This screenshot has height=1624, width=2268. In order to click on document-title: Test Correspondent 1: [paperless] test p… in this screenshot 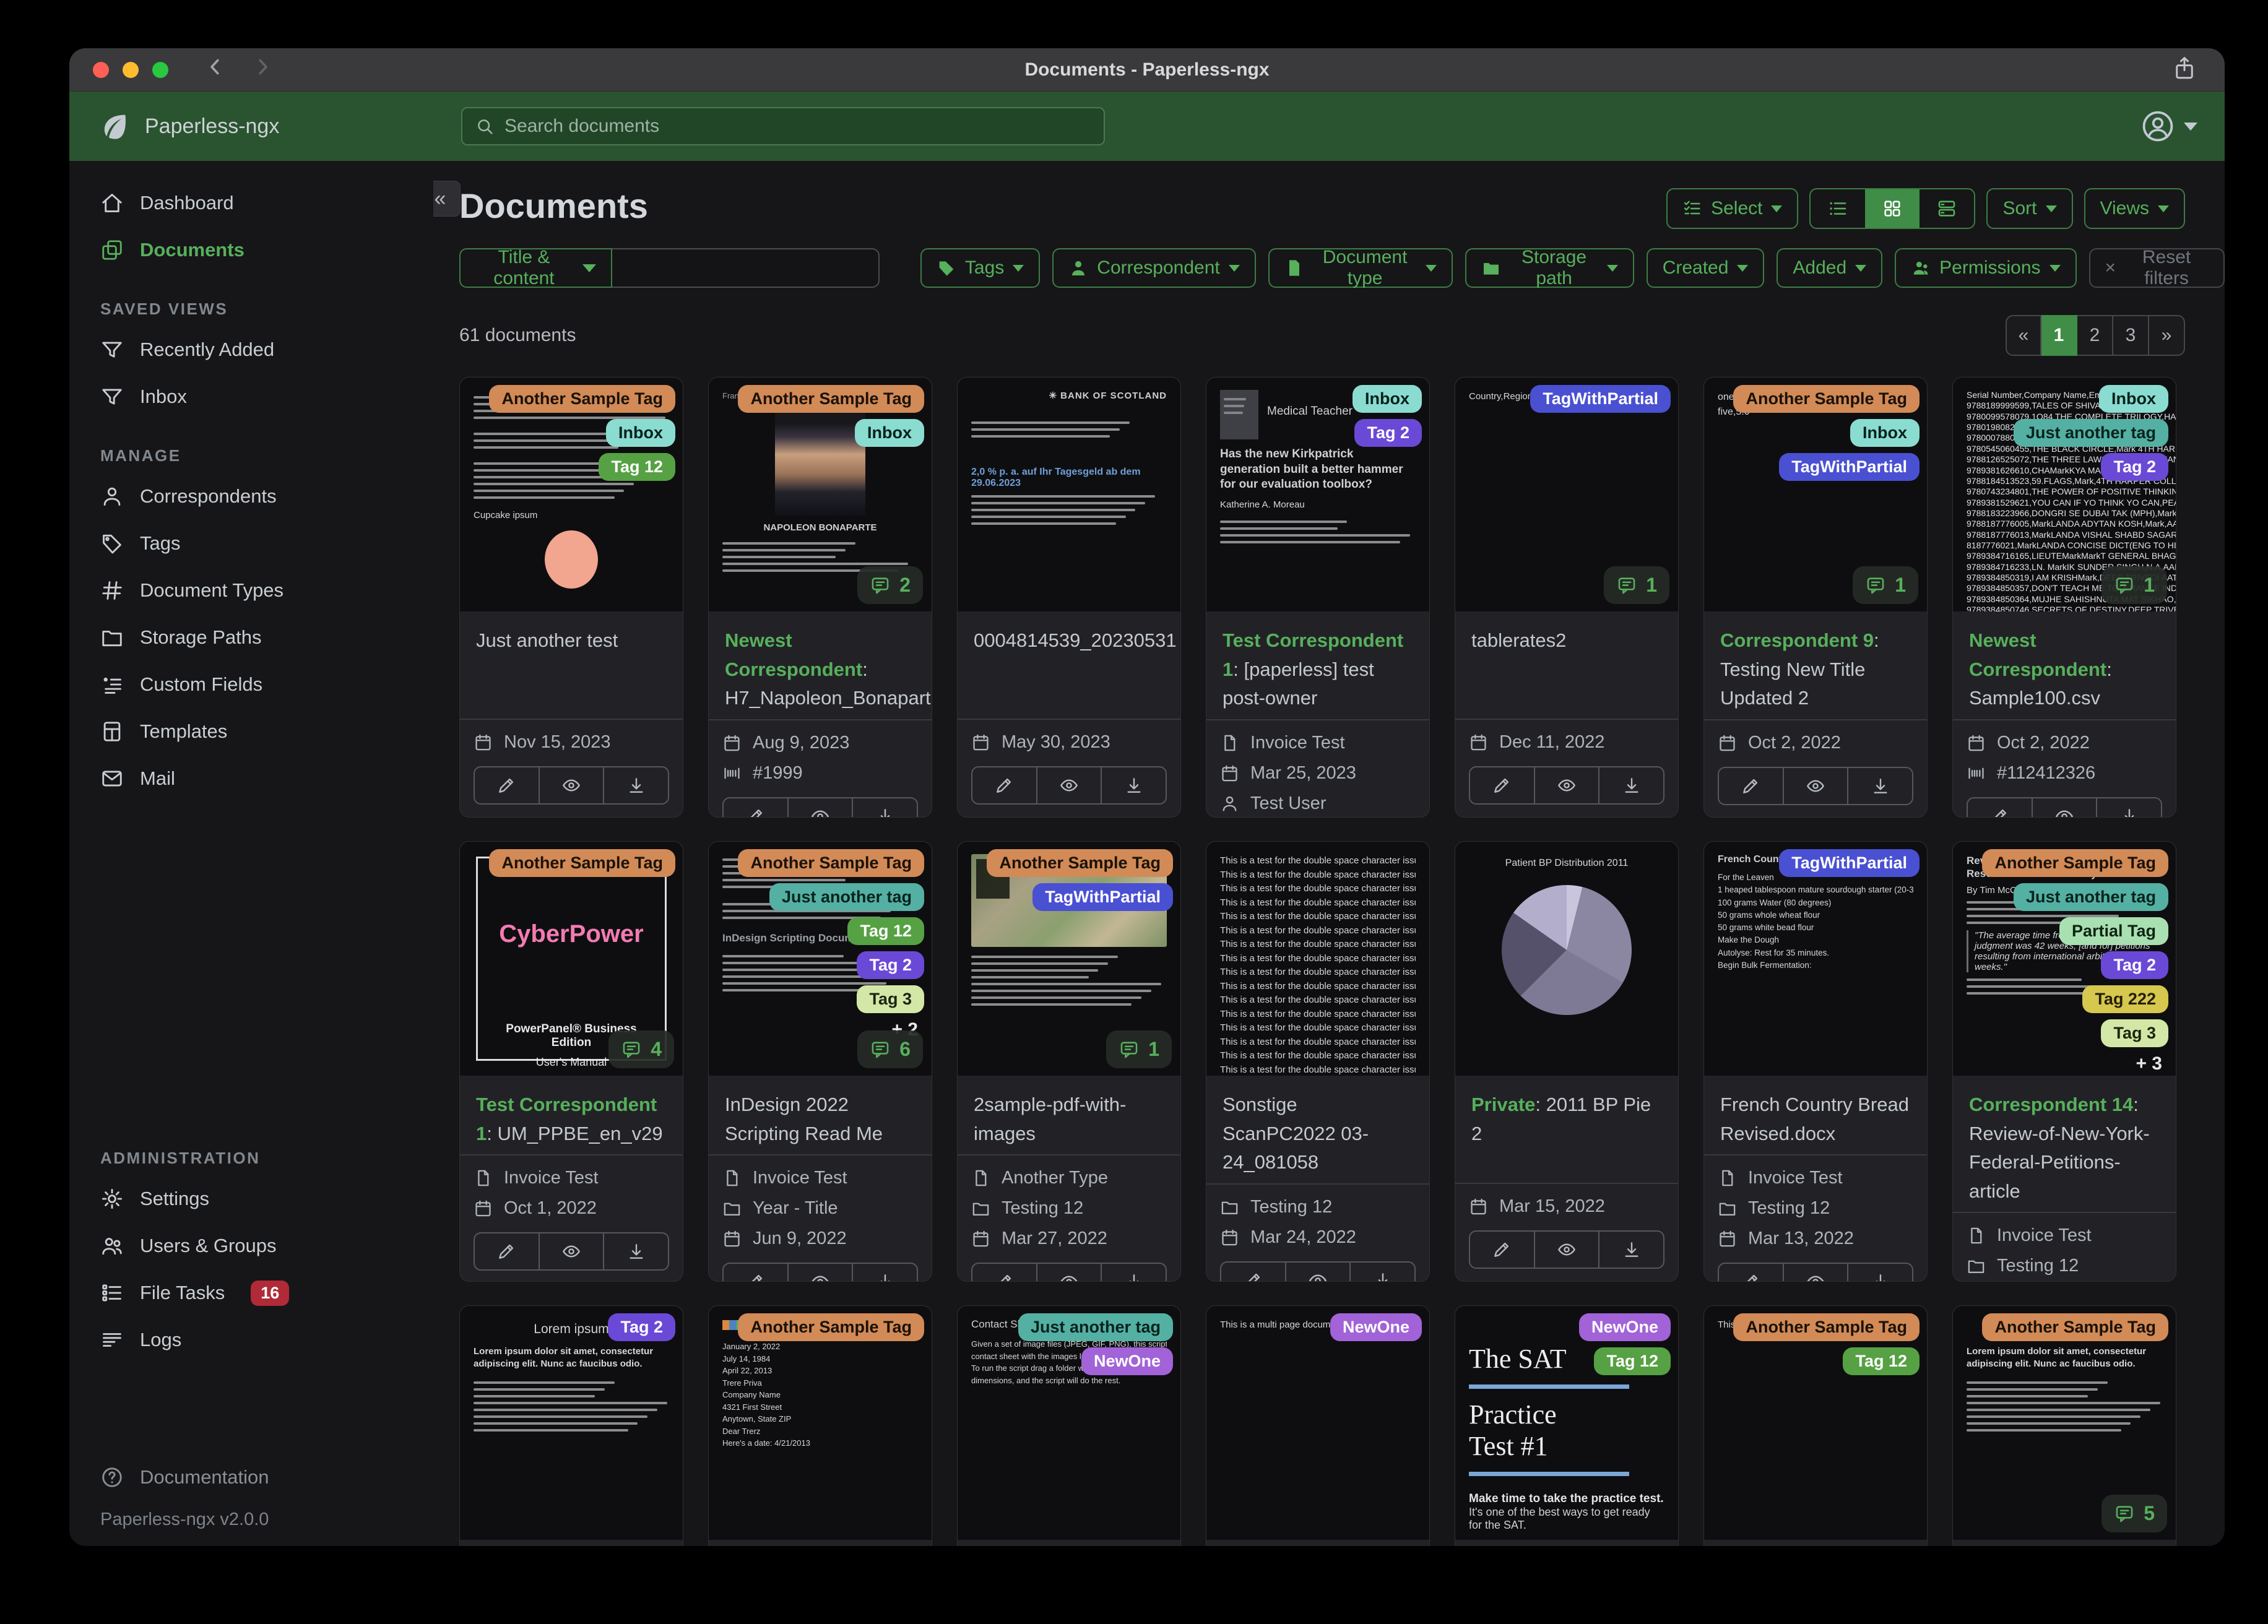, I will do `click(1317, 665)`.